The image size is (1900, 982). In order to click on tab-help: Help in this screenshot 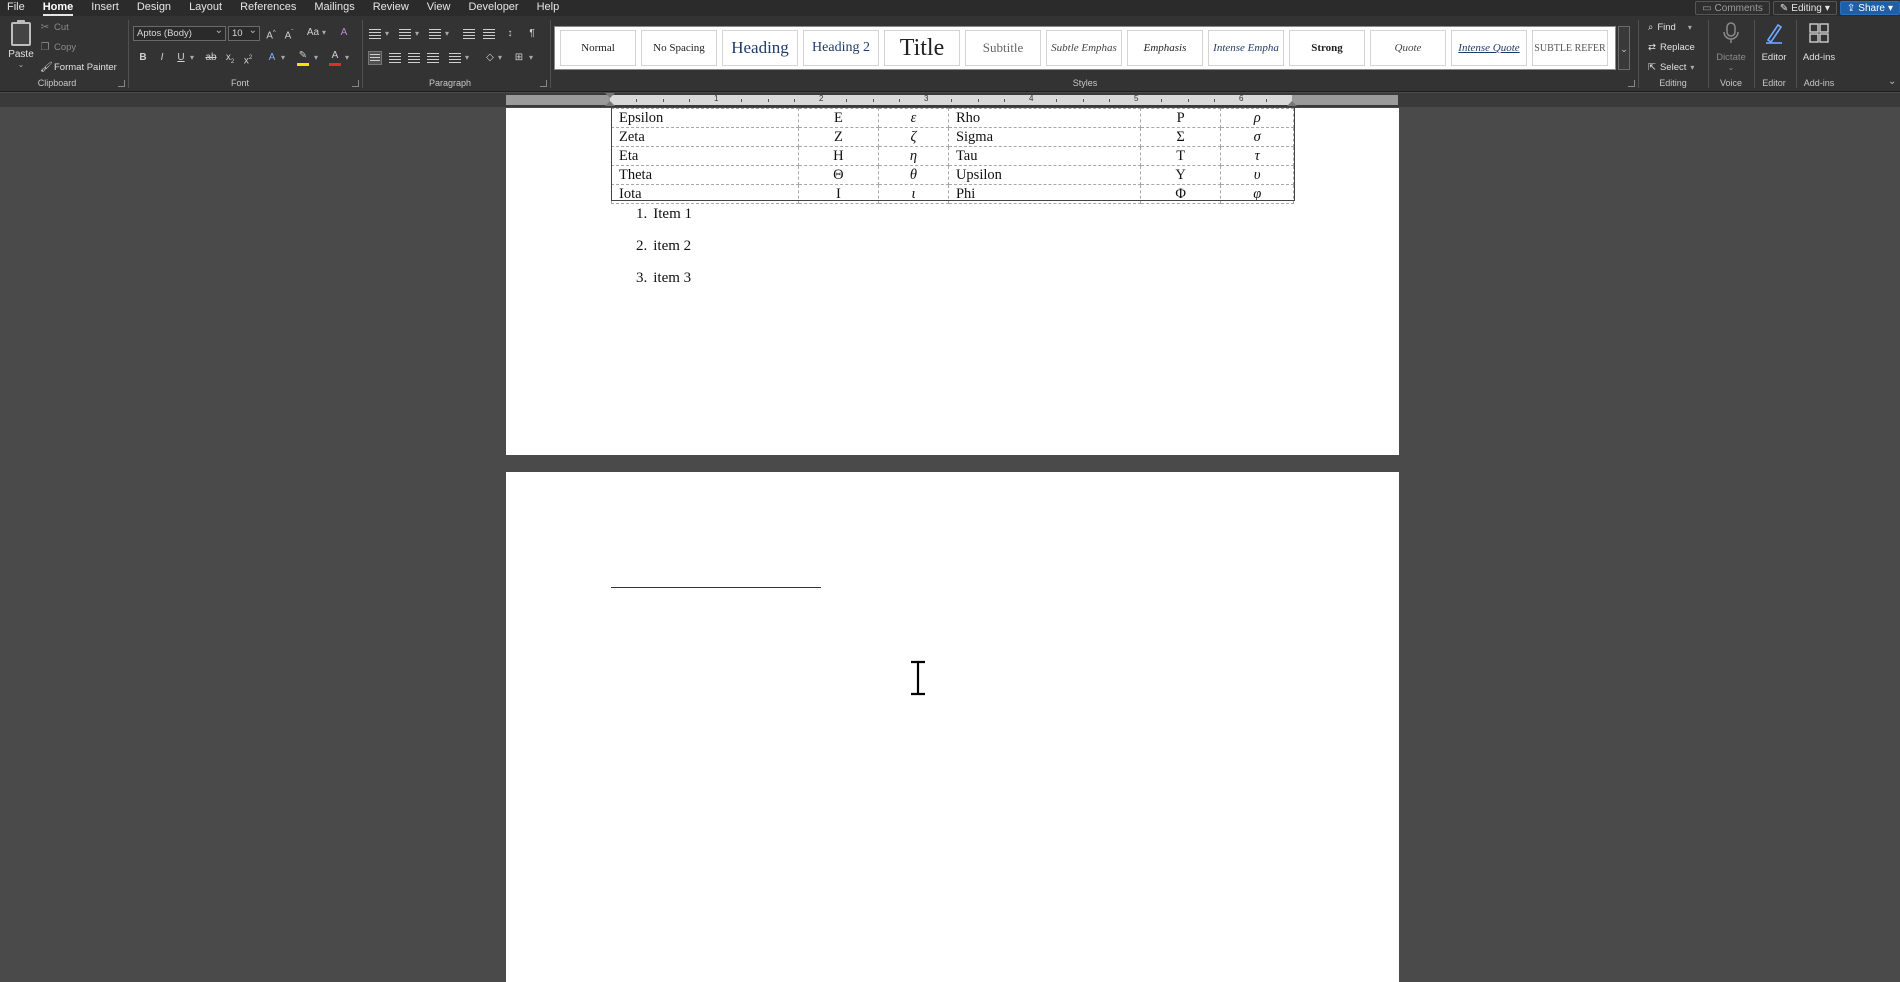, I will do `click(550, 8)`.